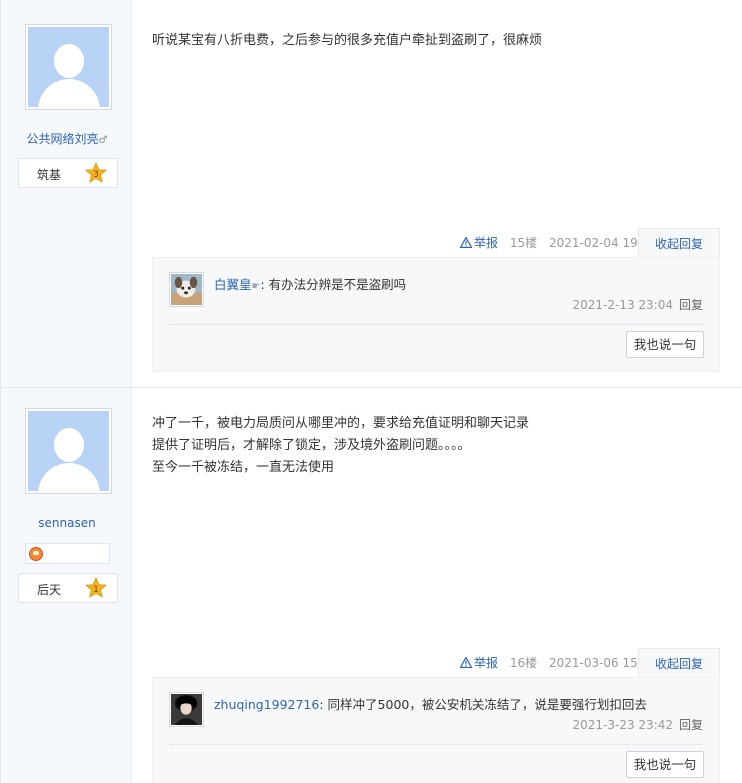  I want to click on medal-icon, so click(36, 554).